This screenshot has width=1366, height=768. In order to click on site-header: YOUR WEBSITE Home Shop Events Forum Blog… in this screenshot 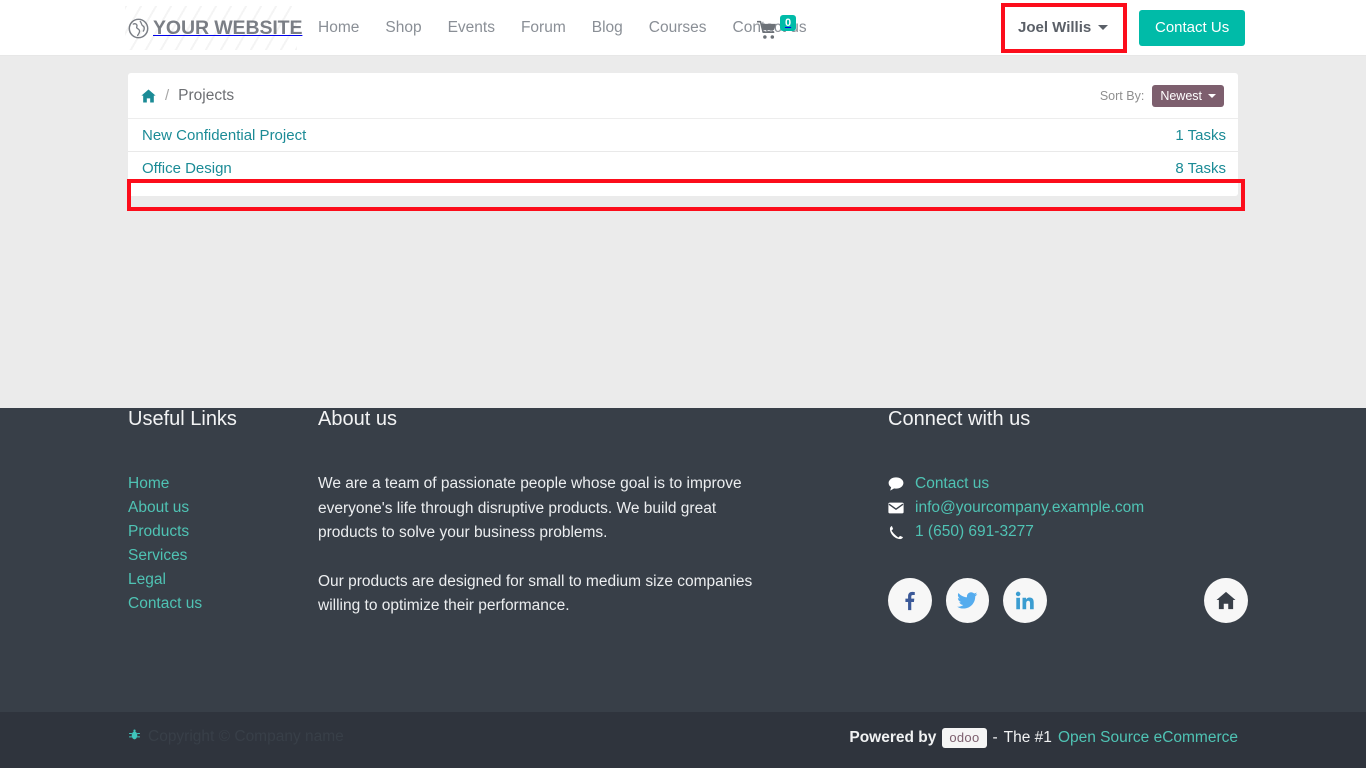, I will do `click(683, 28)`.